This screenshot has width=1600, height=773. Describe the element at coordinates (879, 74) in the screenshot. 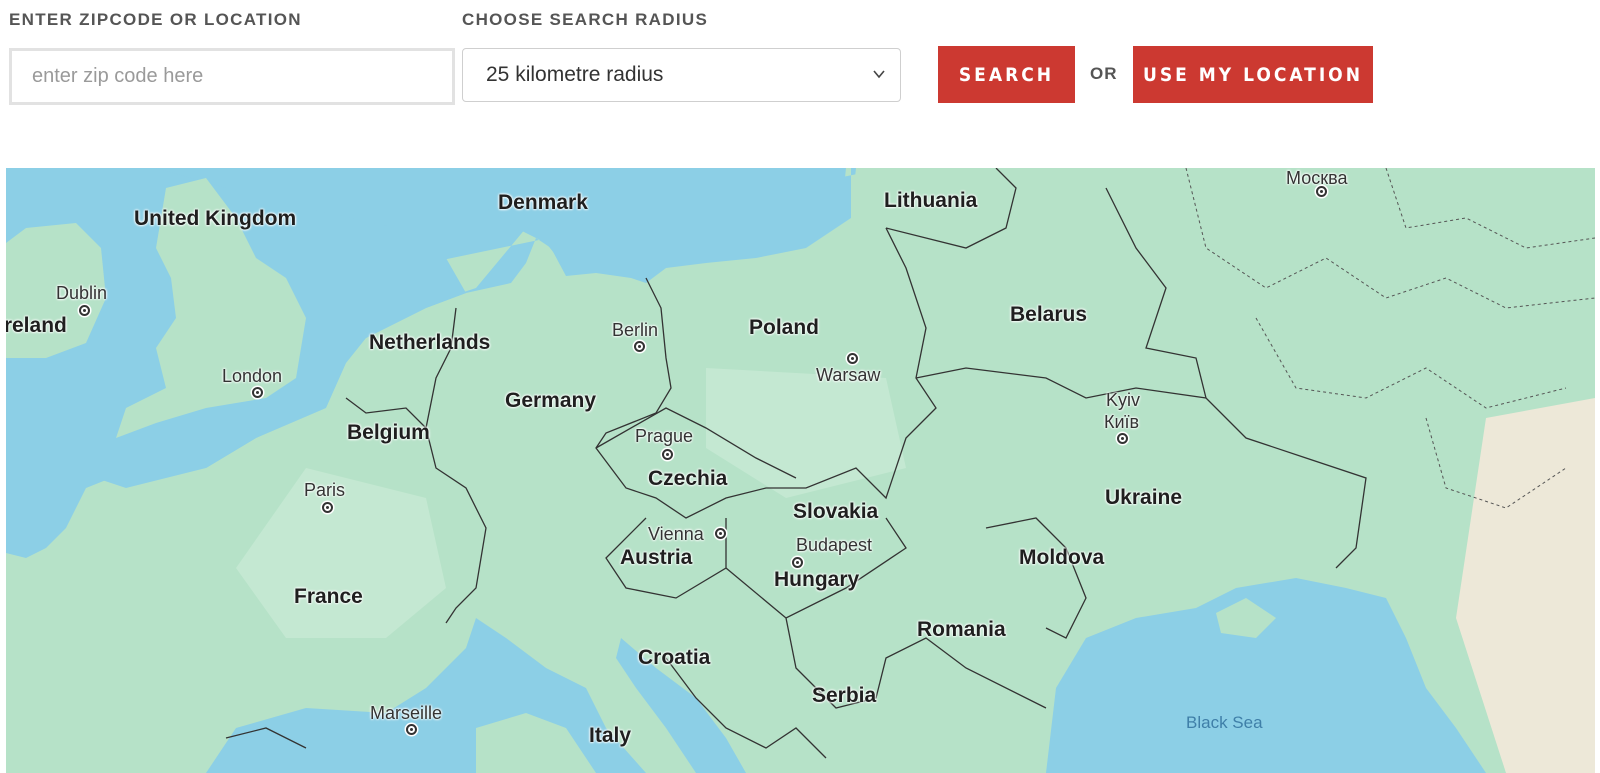

I see `chevron-down-icon` at that location.